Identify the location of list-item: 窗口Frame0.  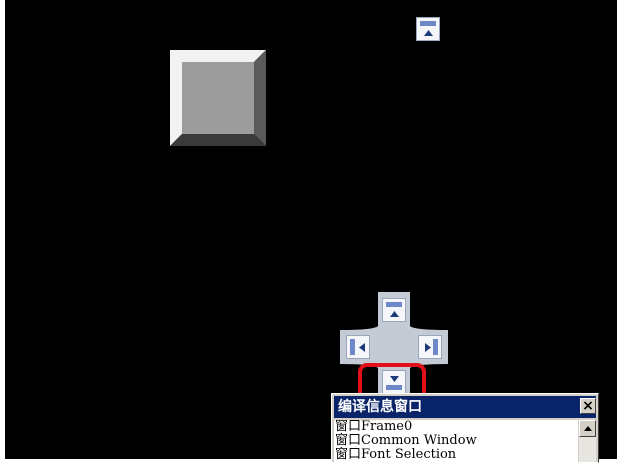
(456, 427).